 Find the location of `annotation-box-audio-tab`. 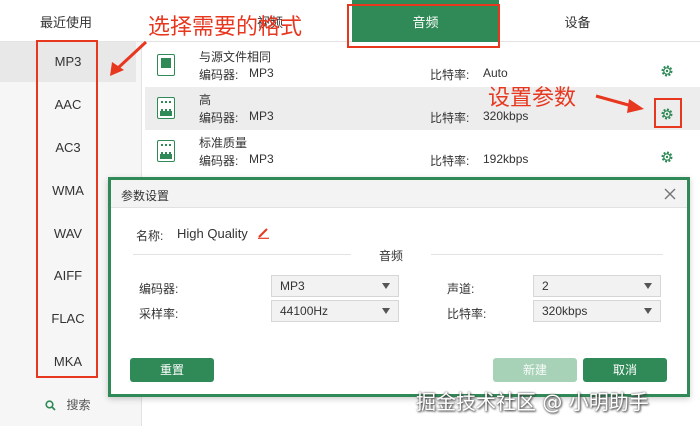

annotation-box-audio-tab is located at coordinates (423, 26).